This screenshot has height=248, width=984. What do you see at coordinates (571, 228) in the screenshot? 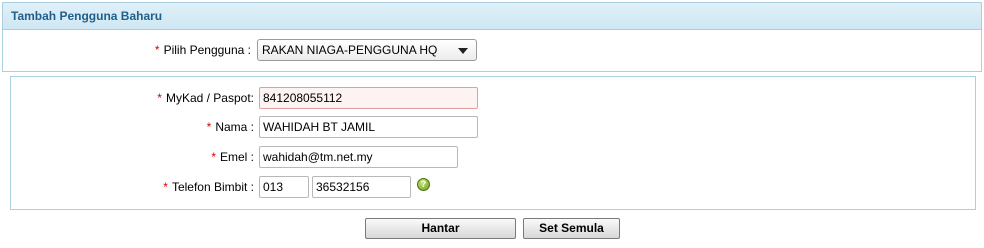
I see `reset-button: Set Semula` at bounding box center [571, 228].